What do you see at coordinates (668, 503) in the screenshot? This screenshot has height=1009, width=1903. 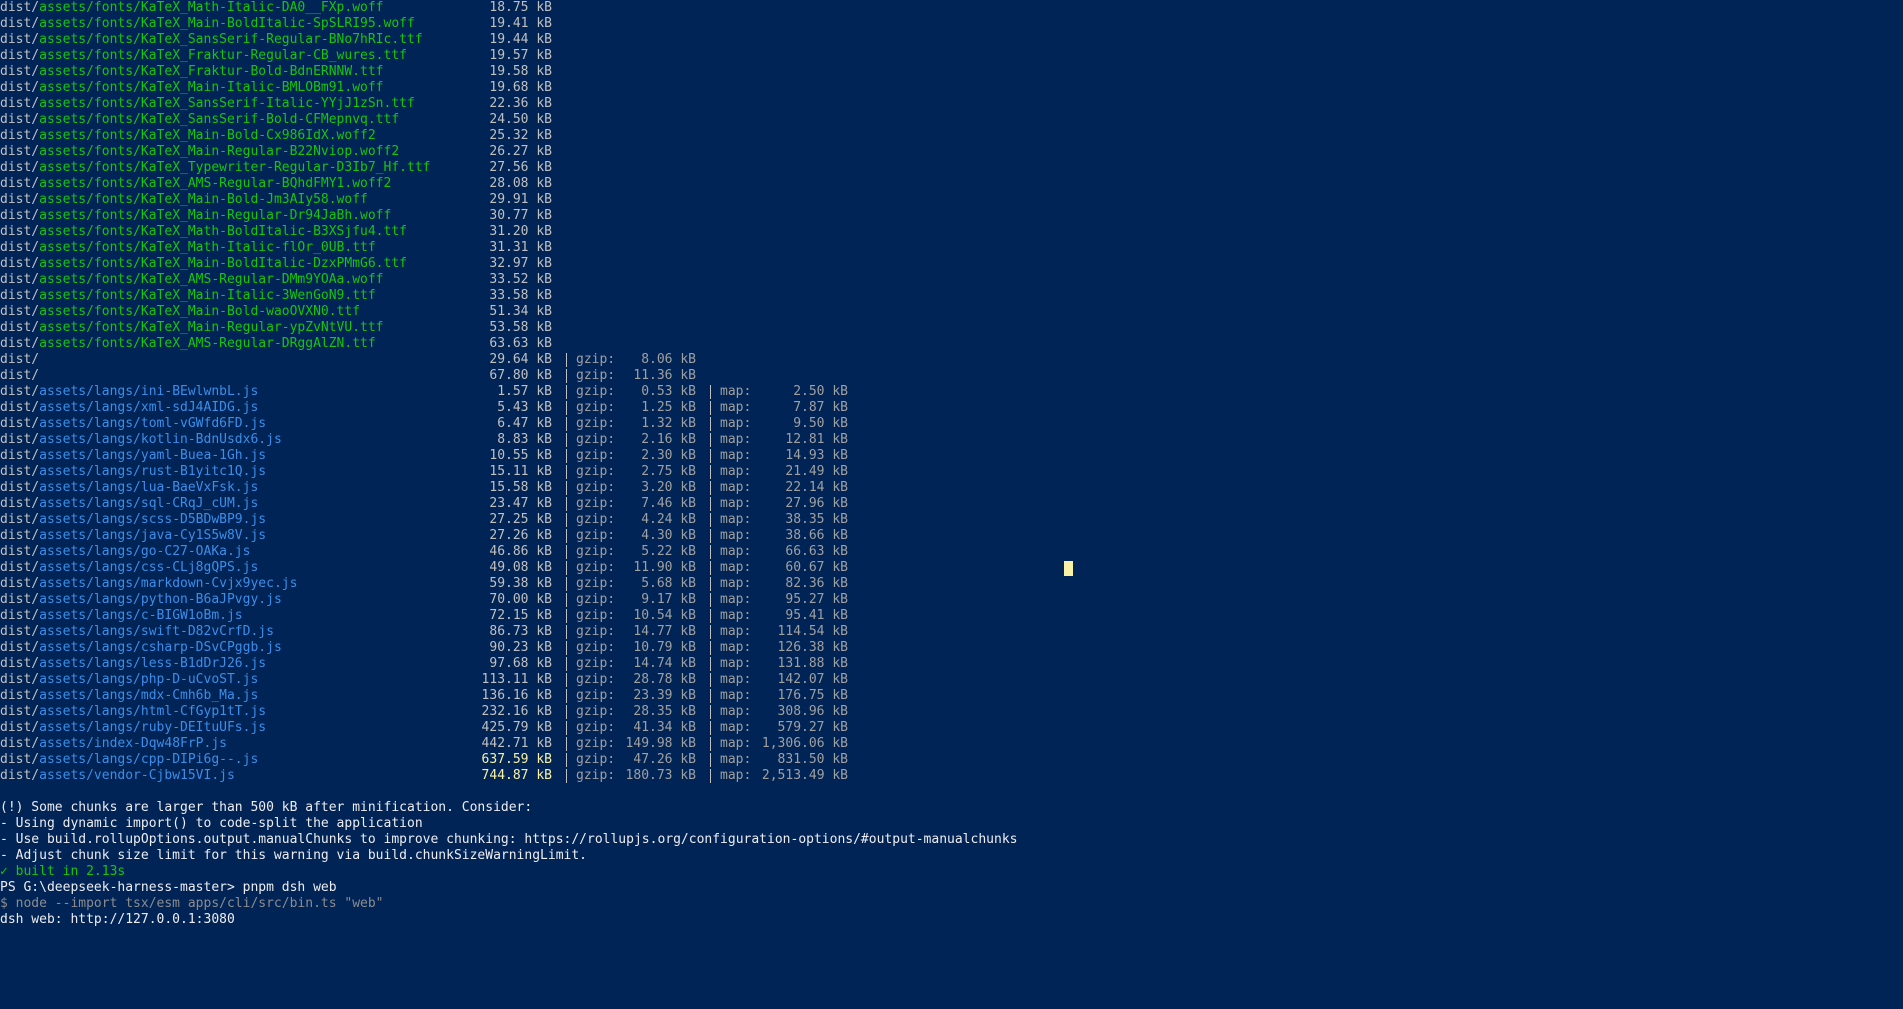 I see `gzip-size: 7.46 kB` at bounding box center [668, 503].